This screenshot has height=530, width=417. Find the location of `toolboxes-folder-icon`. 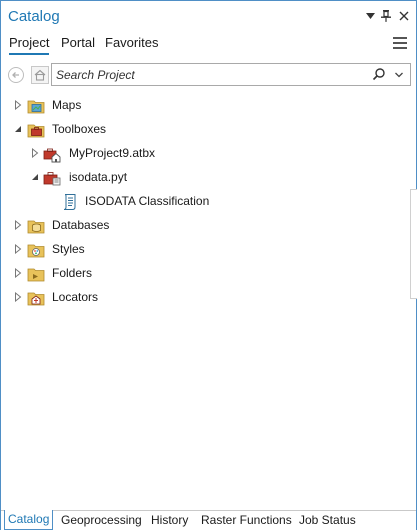

toolboxes-folder-icon is located at coordinates (36, 131).